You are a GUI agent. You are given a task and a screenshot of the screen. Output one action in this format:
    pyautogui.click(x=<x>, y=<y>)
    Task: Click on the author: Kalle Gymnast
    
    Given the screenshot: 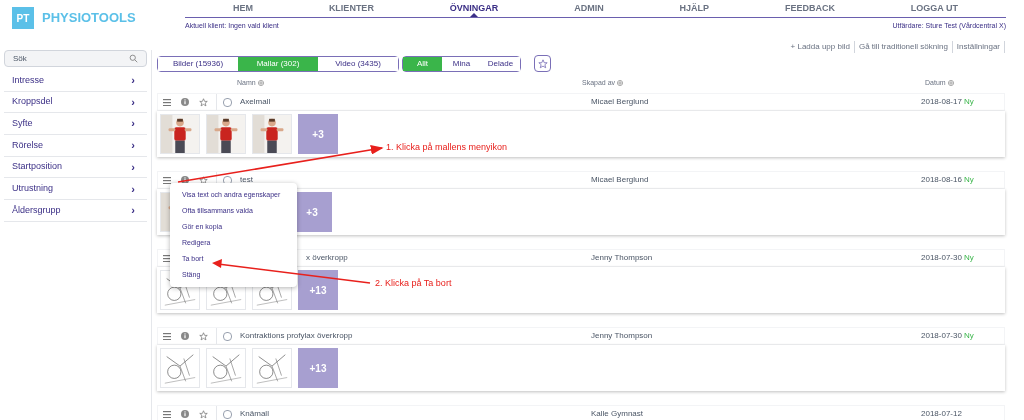 What is the action you would take?
    pyautogui.click(x=618, y=414)
    